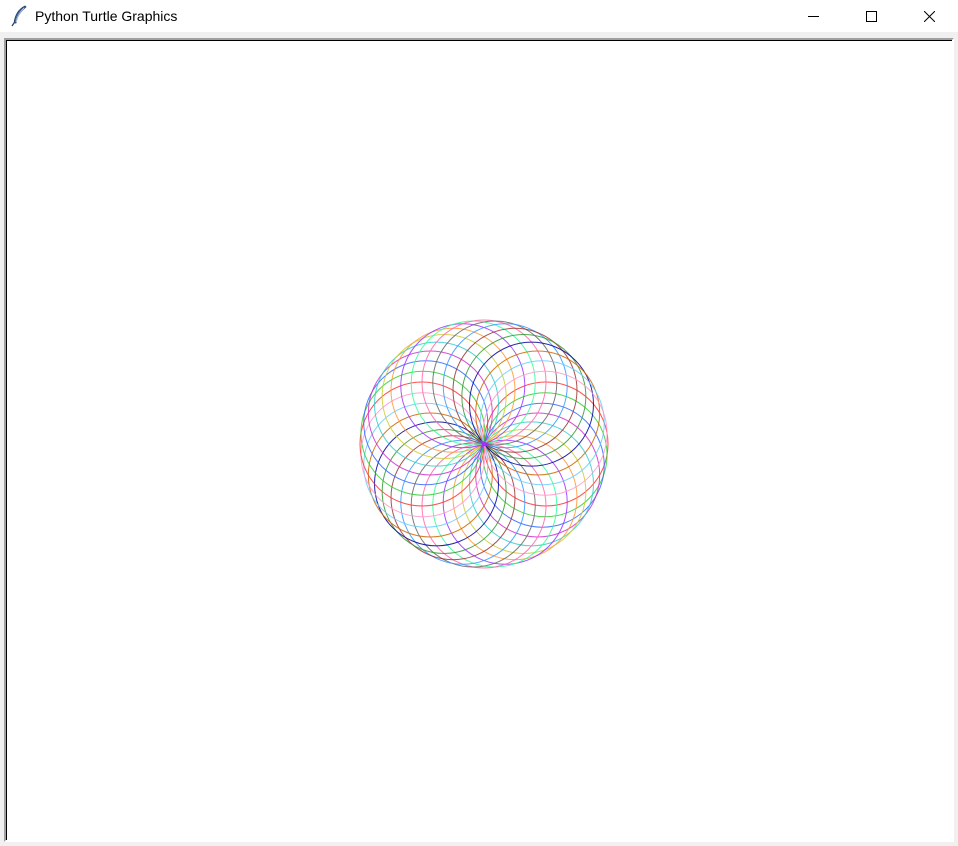 This screenshot has width=958, height=846. I want to click on maximize-button, so click(871, 16).